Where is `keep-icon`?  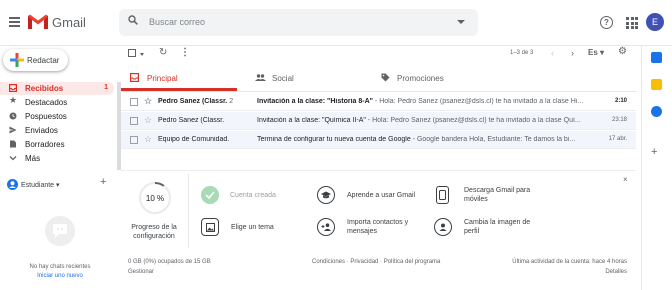
keep-icon is located at coordinates (656, 84).